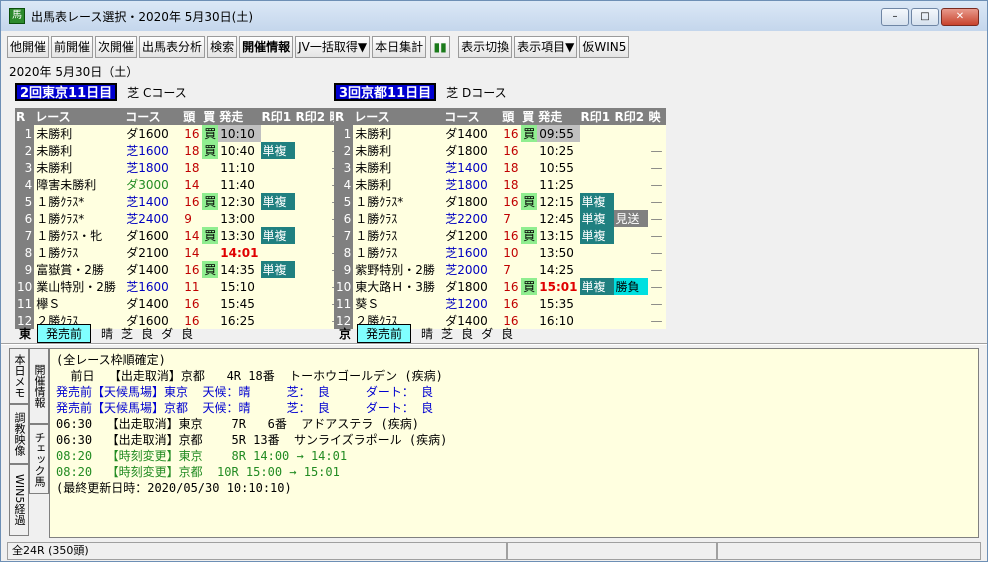 Image resolution: width=988 pixels, height=562 pixels. Describe the element at coordinates (546, 47) in the screenshot. I see `display-items-button: 表示項目▼` at that location.